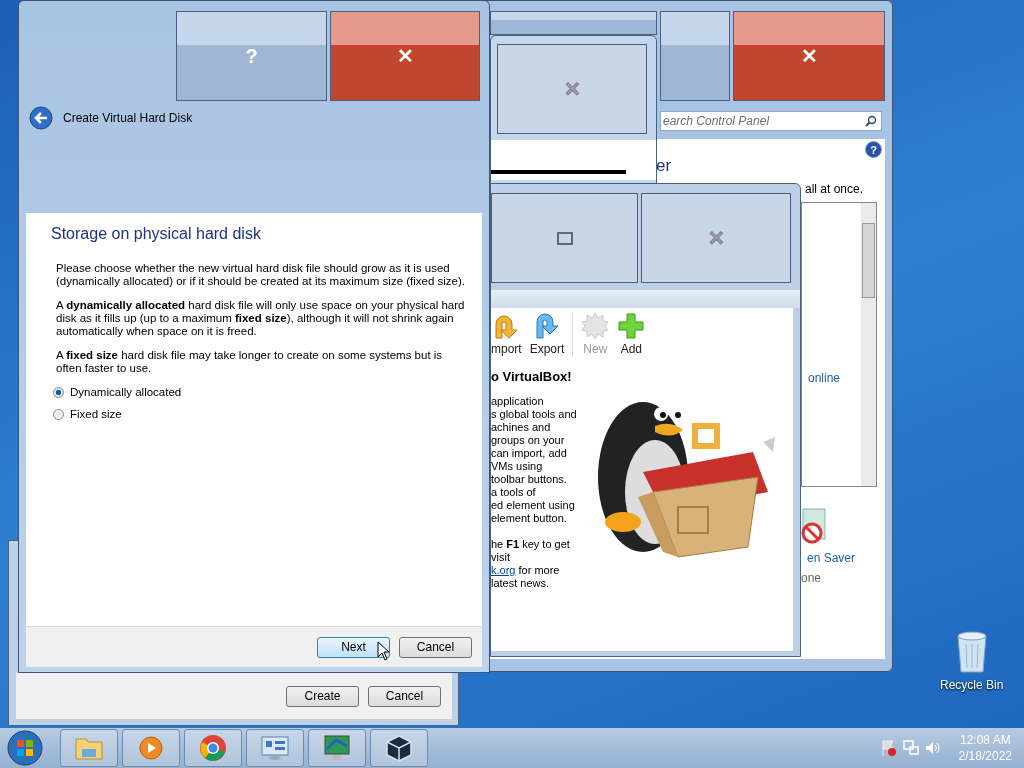  What do you see at coordinates (521, 427) in the screenshot?
I see `welcome-text-line: achines and` at bounding box center [521, 427].